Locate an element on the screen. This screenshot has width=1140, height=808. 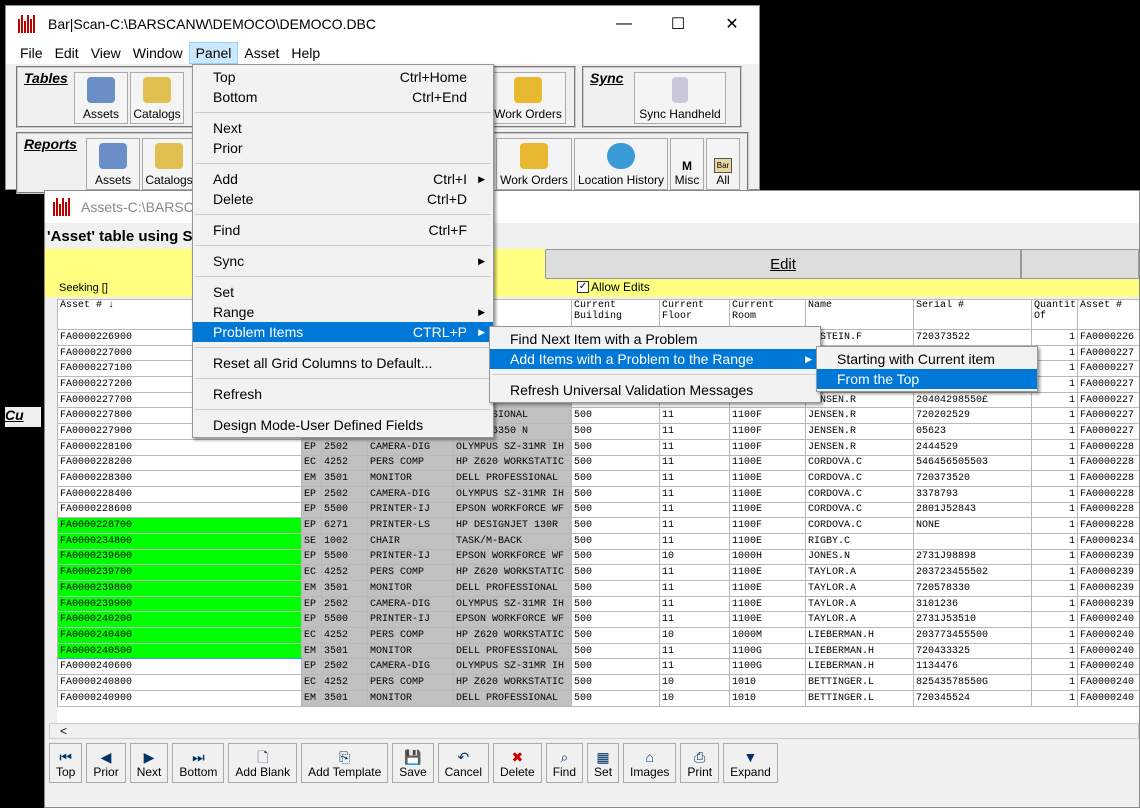
column-header: Current Room is located at coordinates (767, 314).